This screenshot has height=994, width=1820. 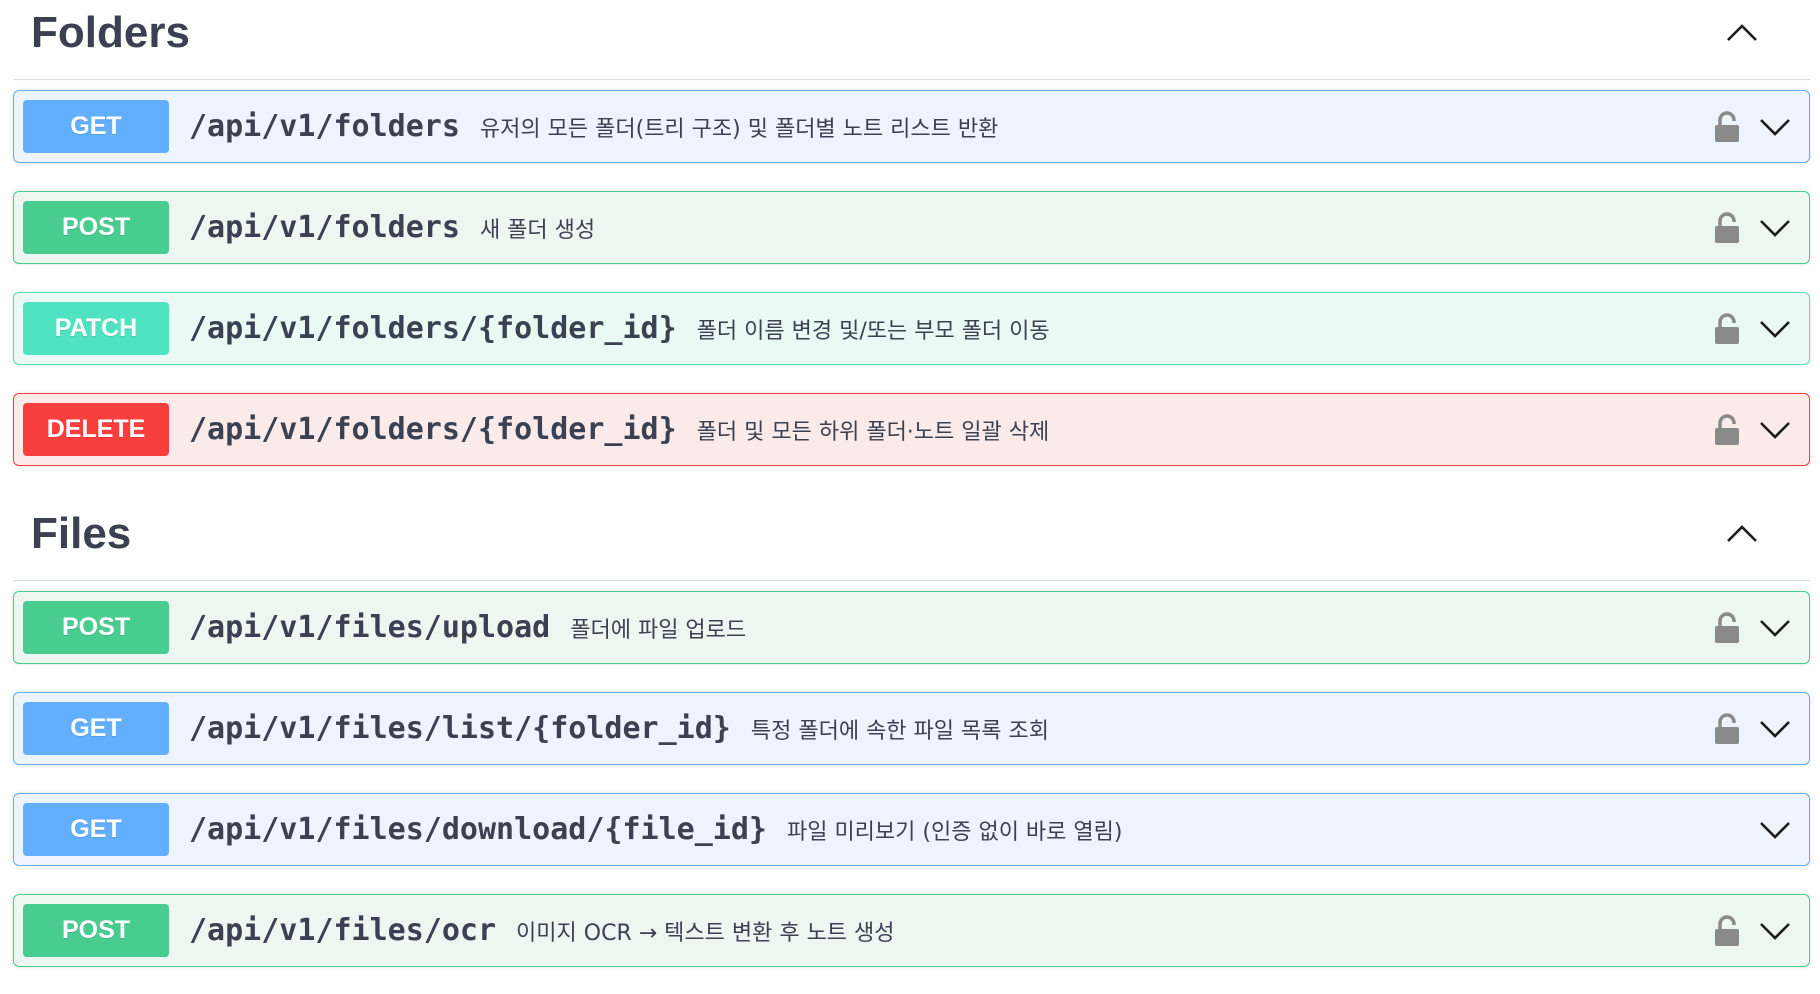 I want to click on operation-path: /api/v1/files/upload, so click(x=370, y=627).